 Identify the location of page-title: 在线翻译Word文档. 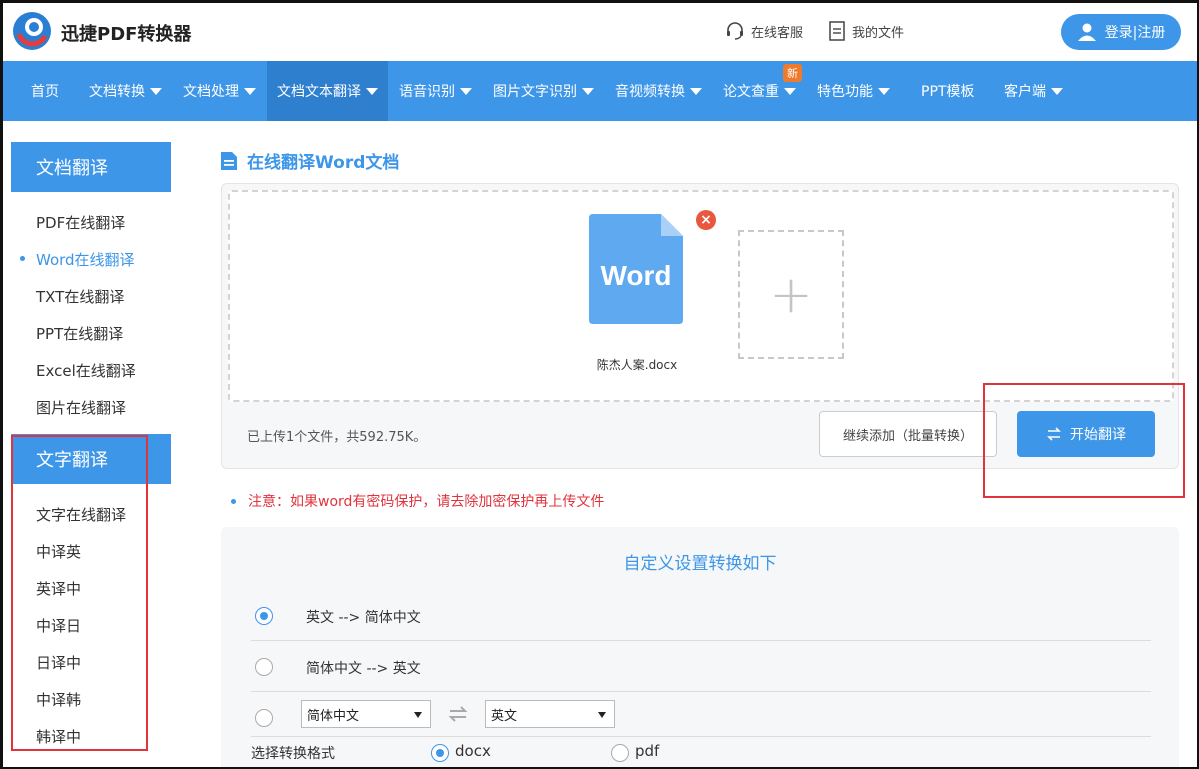
(310, 160).